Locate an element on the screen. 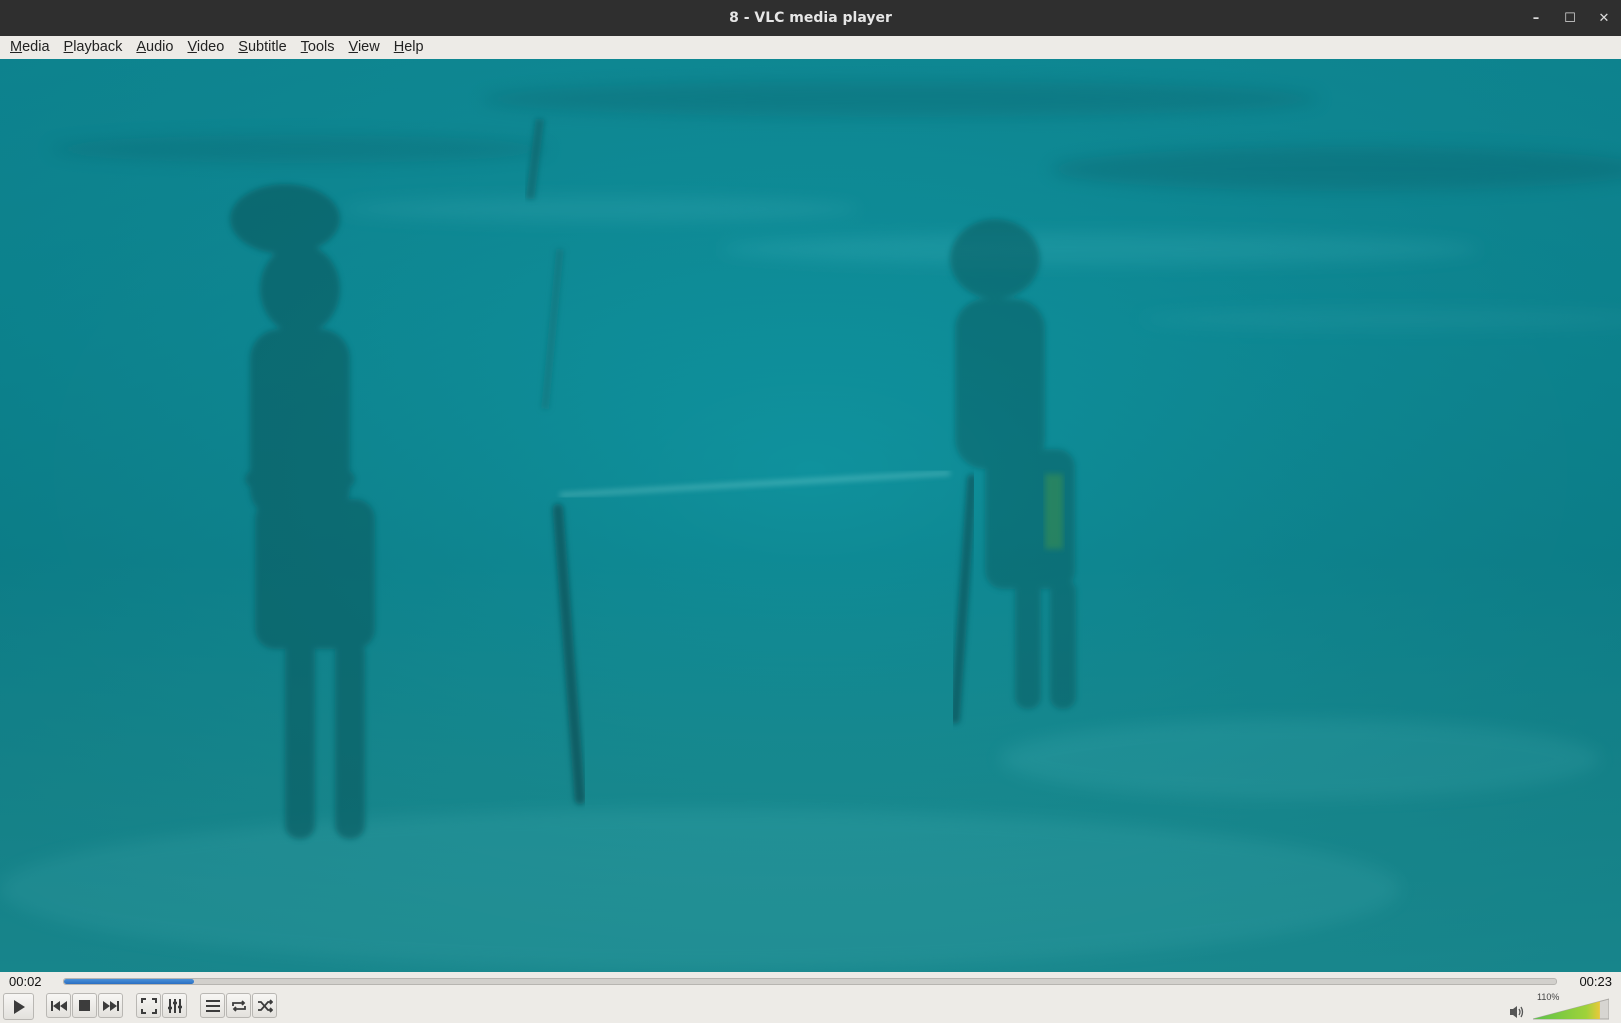 The image size is (1621, 1023). extended-settings-icon is located at coordinates (174, 1005).